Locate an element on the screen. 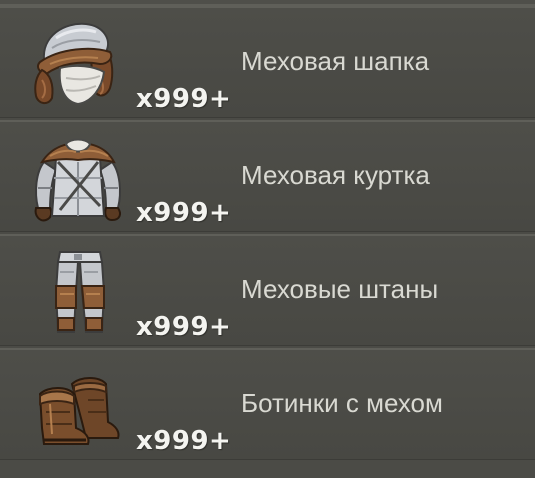 Image resolution: width=535 pixels, height=478 pixels. item-name: Ботинки с мехом is located at coordinates (342, 403).